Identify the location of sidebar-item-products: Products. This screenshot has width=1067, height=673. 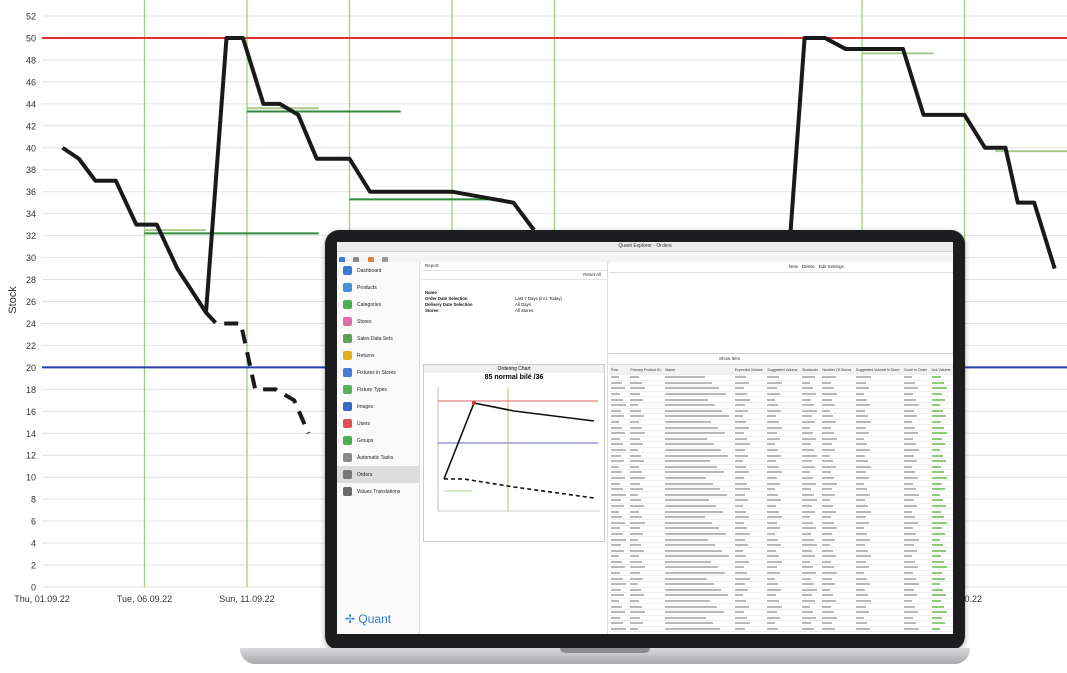
(378, 287).